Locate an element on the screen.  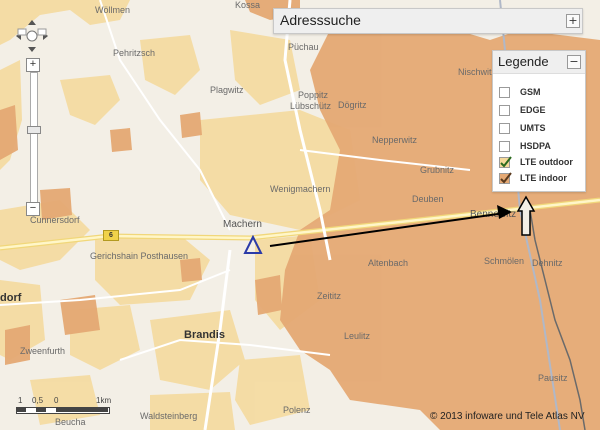
legend-item-lte-outdoor: LTE outdoor is located at coordinates (536, 162).